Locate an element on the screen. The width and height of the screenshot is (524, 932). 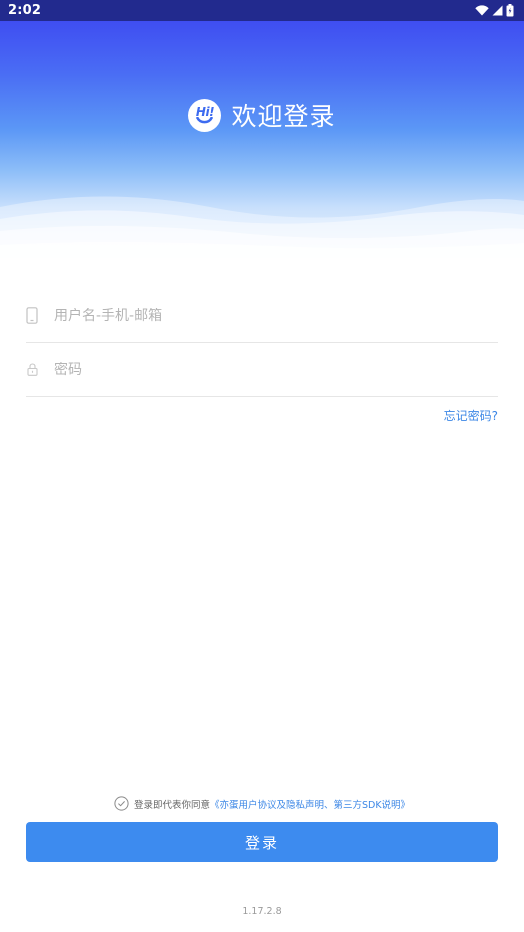
battery-icon is located at coordinates (510, 10).